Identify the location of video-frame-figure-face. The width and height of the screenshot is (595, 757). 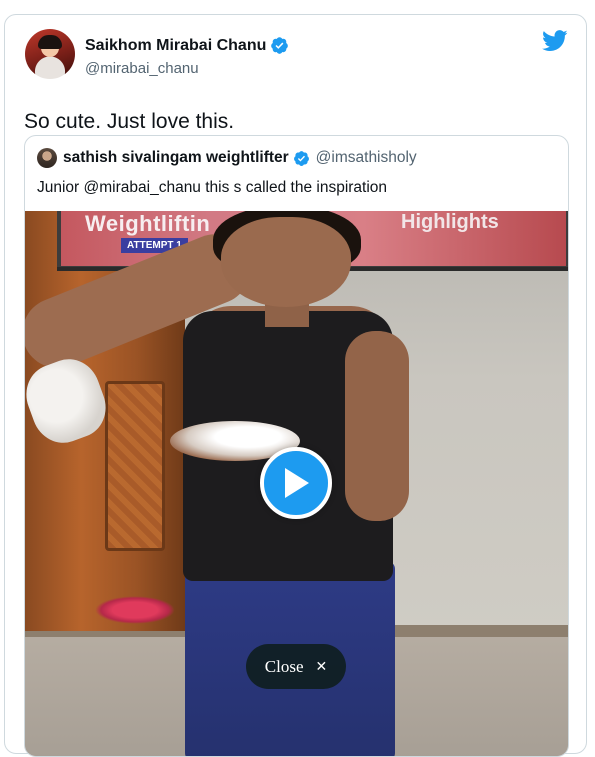
(286, 262).